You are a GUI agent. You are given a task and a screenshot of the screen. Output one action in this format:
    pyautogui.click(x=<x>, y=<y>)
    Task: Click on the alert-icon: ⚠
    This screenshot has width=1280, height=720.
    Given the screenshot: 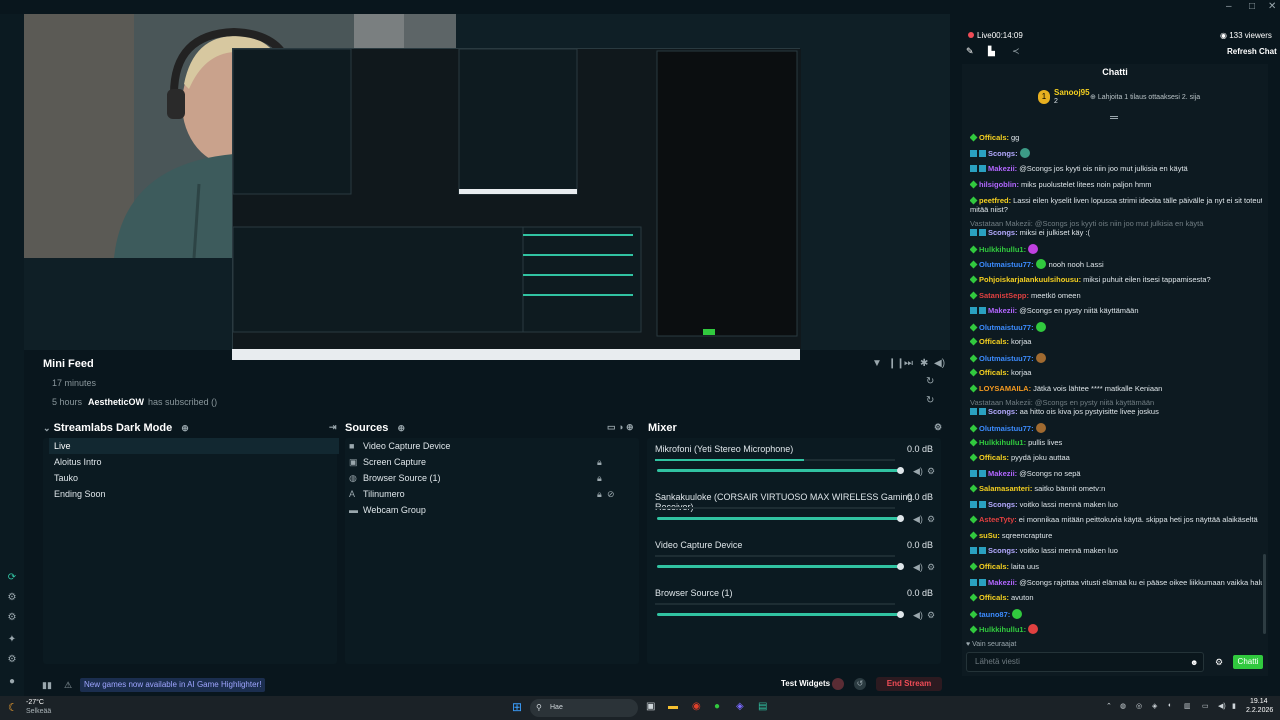 What is the action you would take?
    pyautogui.click(x=68, y=685)
    